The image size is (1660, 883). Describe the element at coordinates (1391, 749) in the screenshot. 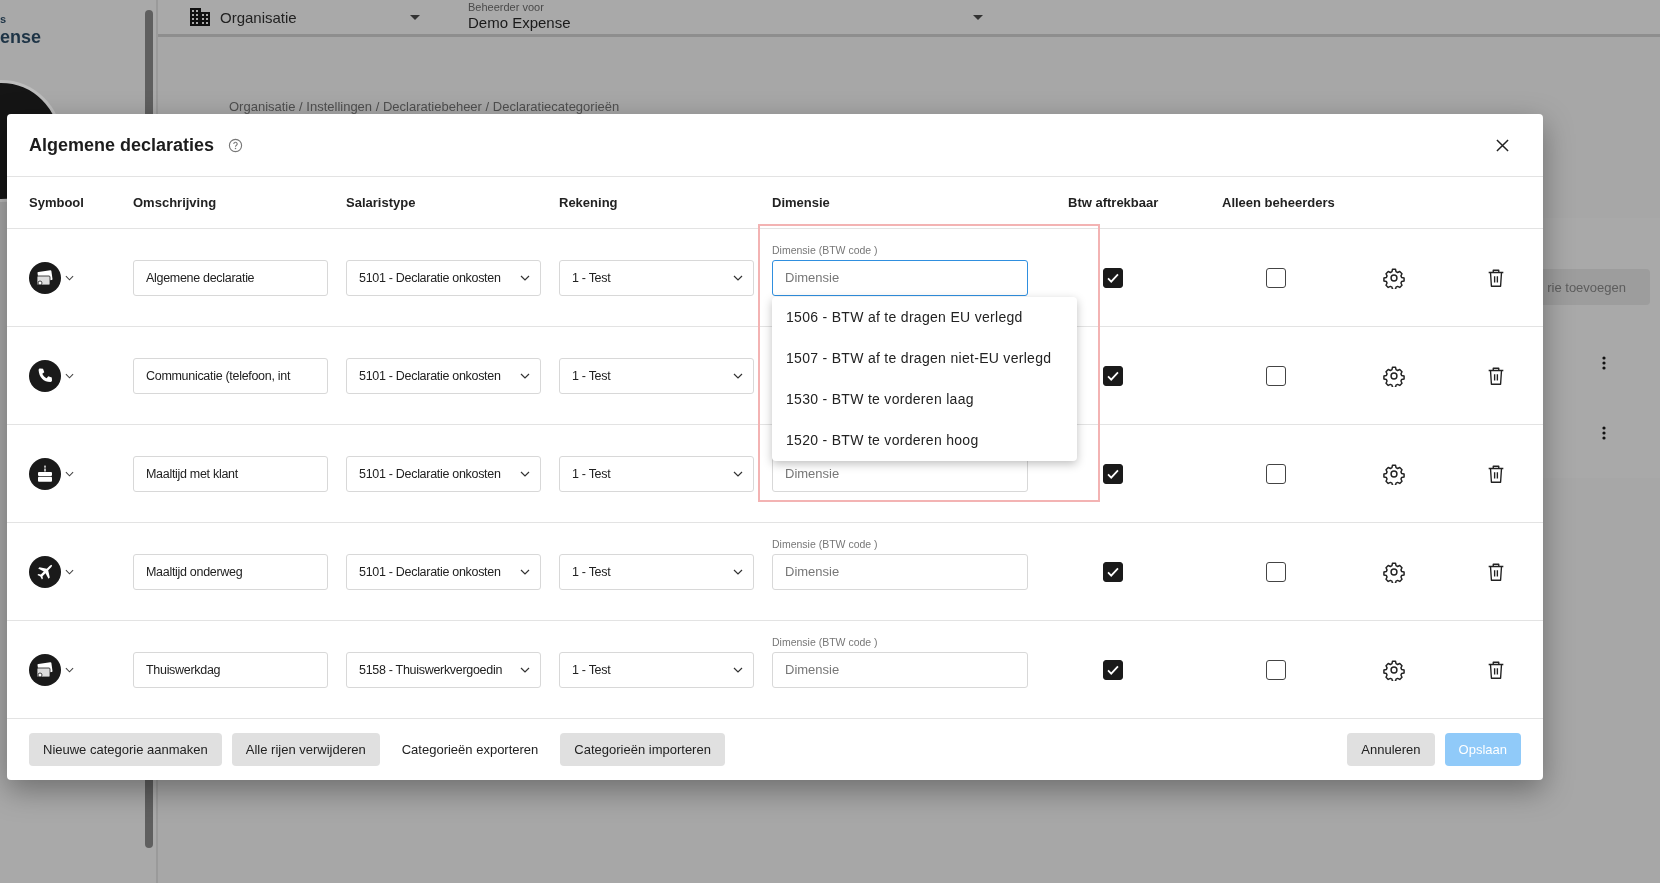

I see `cancel-button: Annuleren` at that location.